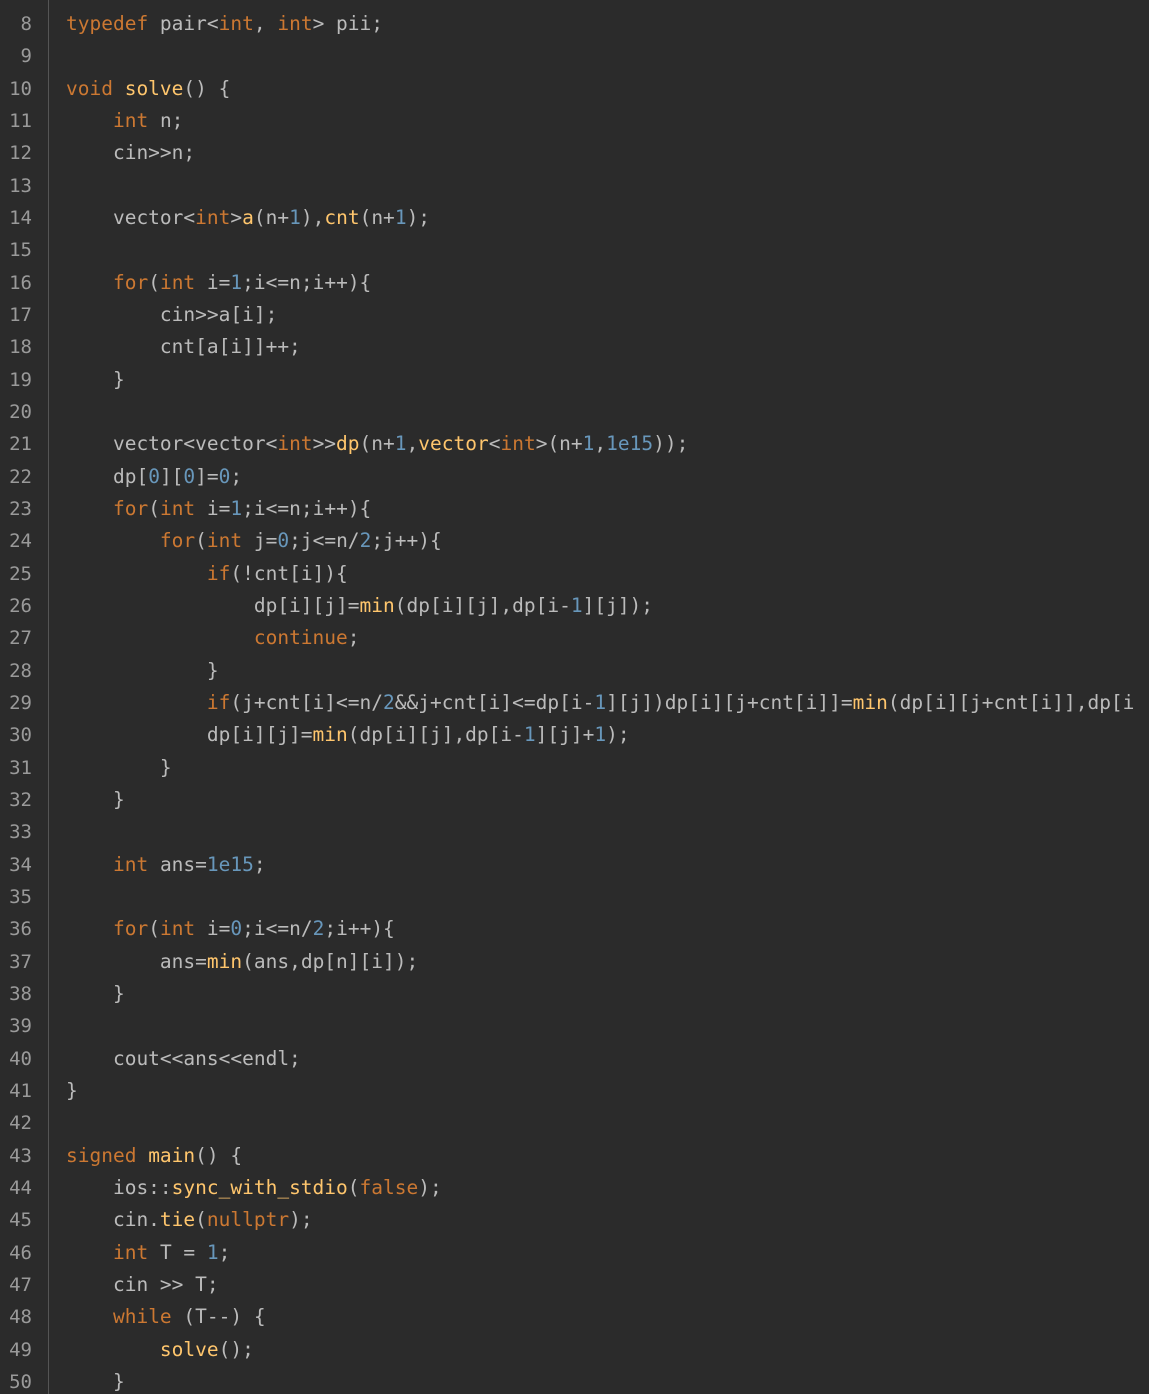  What do you see at coordinates (20, 735) in the screenshot?
I see `line-number: 30` at bounding box center [20, 735].